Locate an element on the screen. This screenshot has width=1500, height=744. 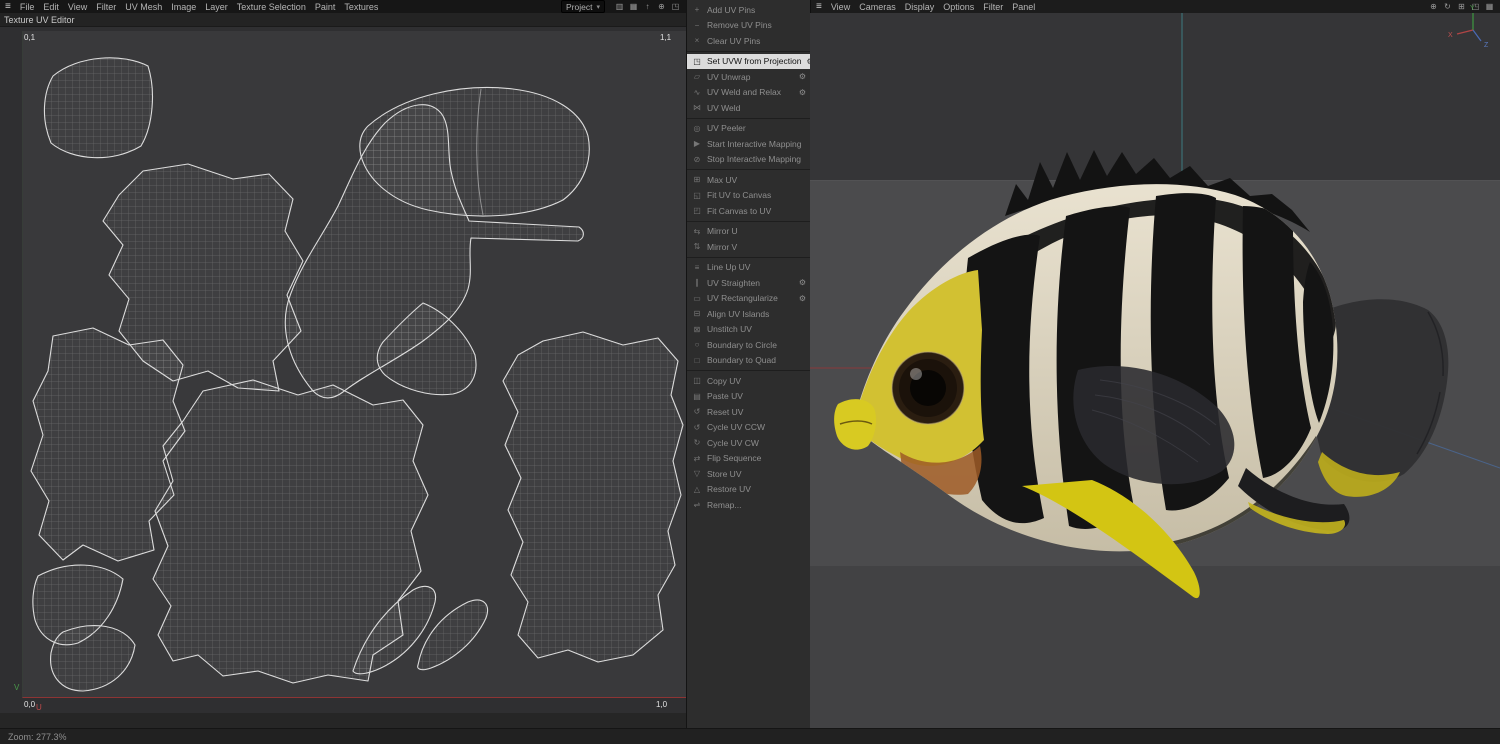
uv-menu-item-store-uv: ▽ Store UV is located at coordinates (748, 474).